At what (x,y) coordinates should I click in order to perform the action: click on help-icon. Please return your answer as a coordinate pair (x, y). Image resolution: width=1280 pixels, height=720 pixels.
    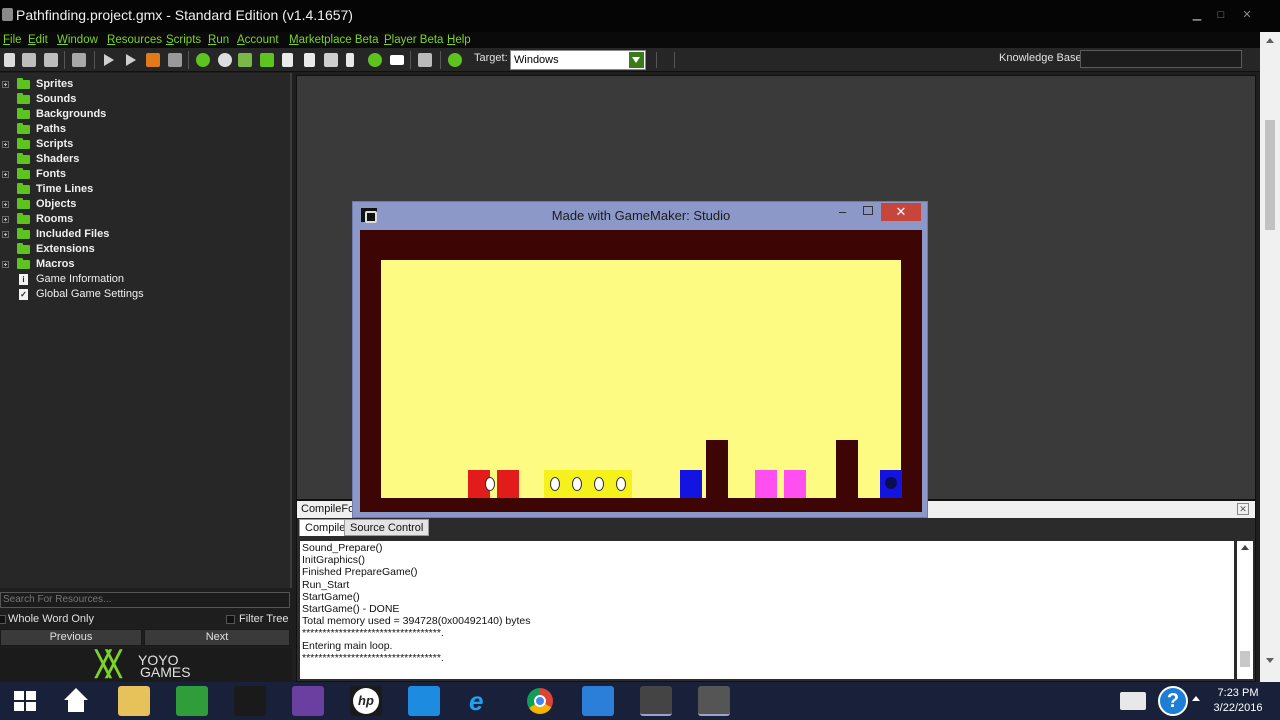
    Looking at the image, I should click on (455, 60).